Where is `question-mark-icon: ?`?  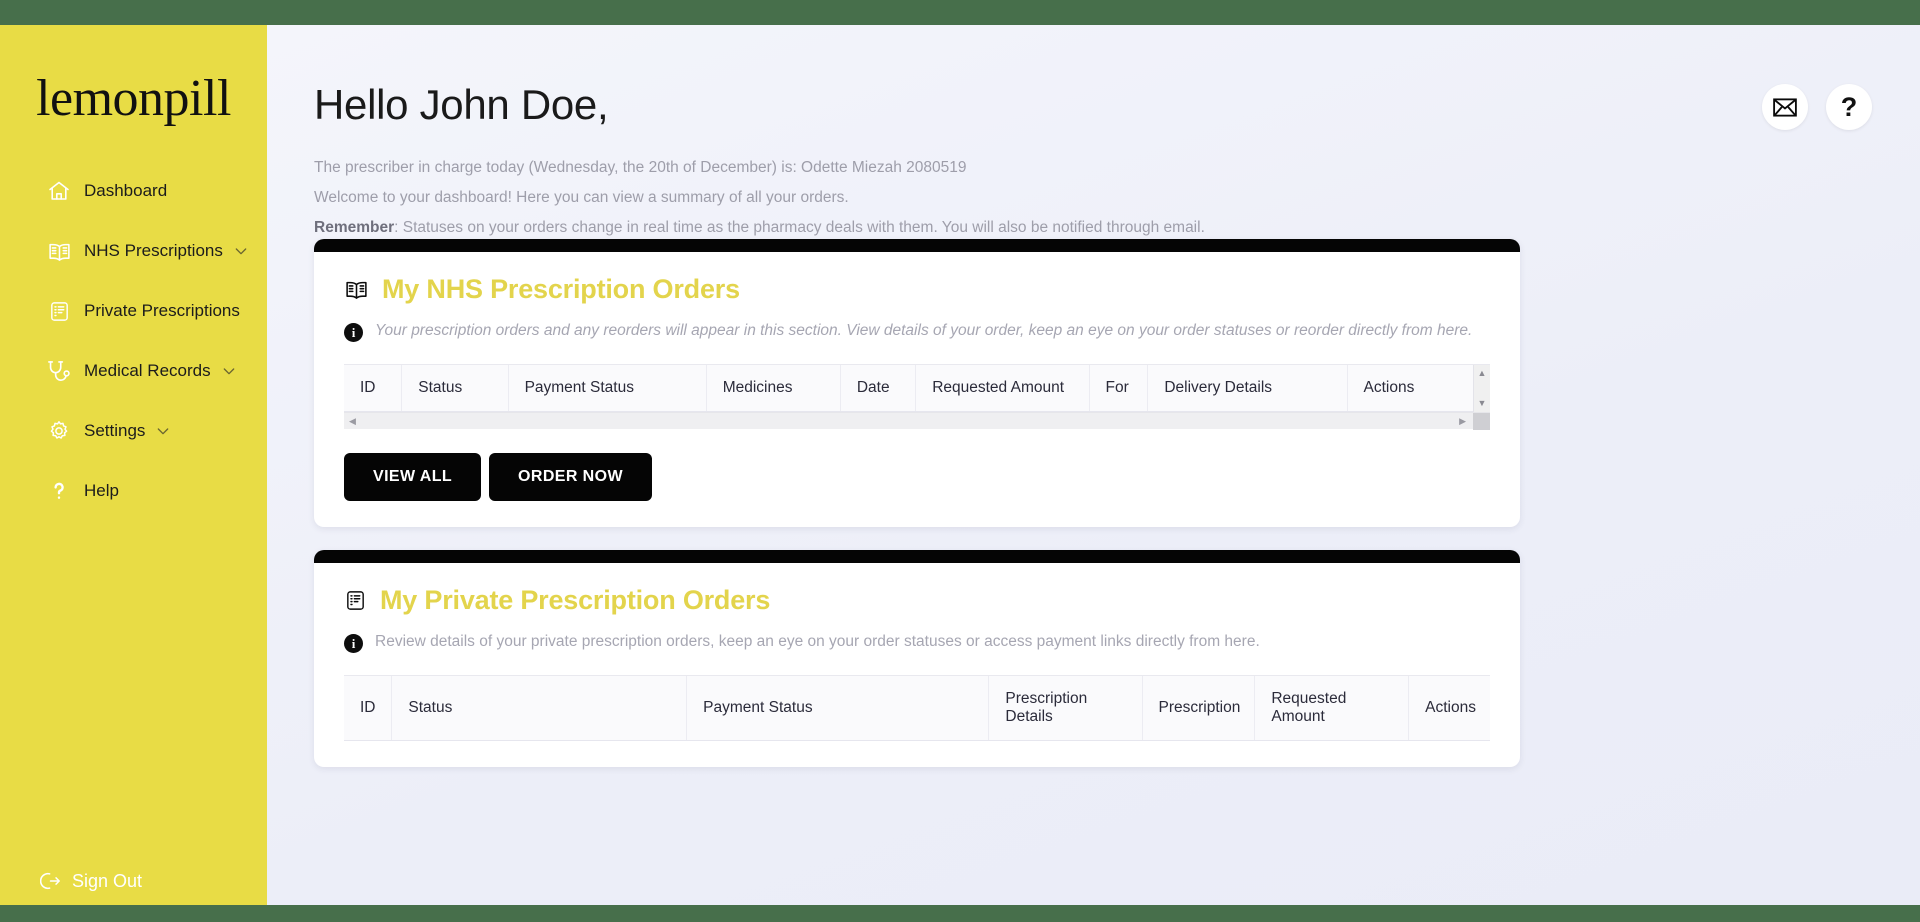
question-mark-icon: ? is located at coordinates (1849, 106).